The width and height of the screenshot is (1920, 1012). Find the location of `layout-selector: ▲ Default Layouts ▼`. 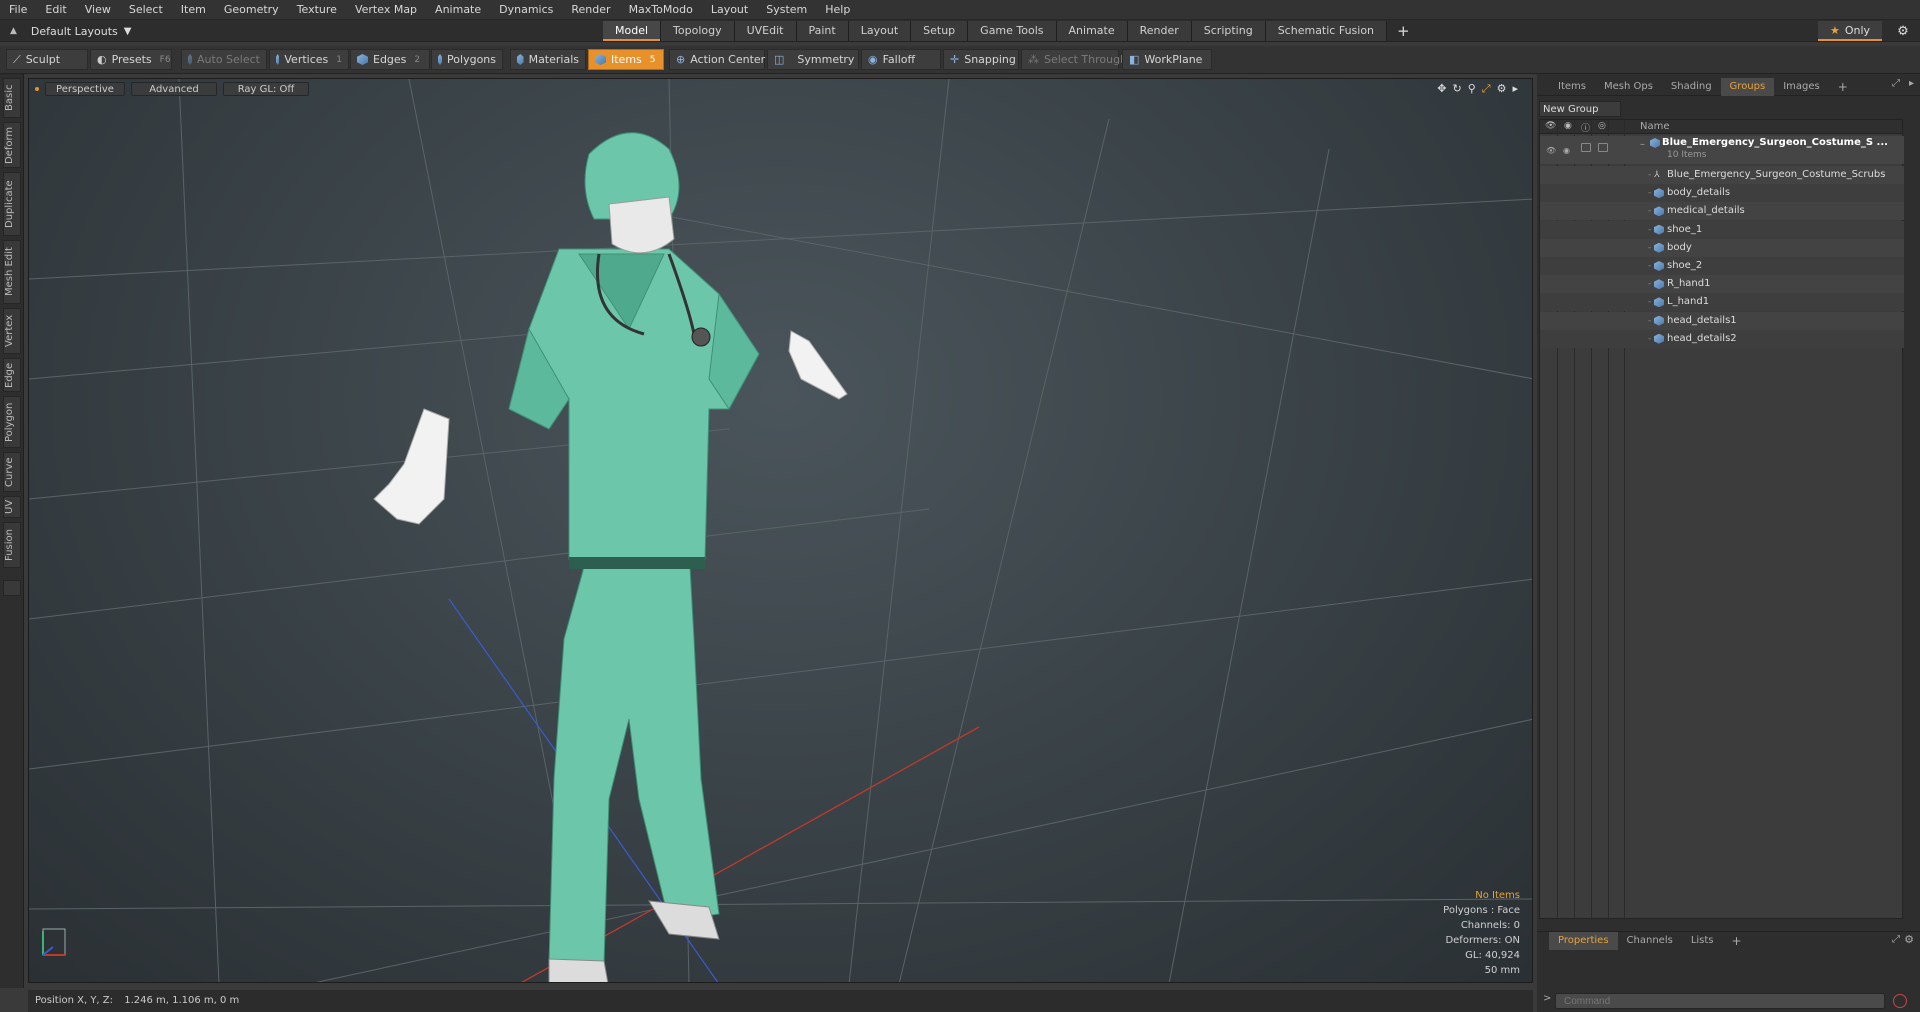

layout-selector: ▲ Default Layouts ▼ is located at coordinates (65, 31).